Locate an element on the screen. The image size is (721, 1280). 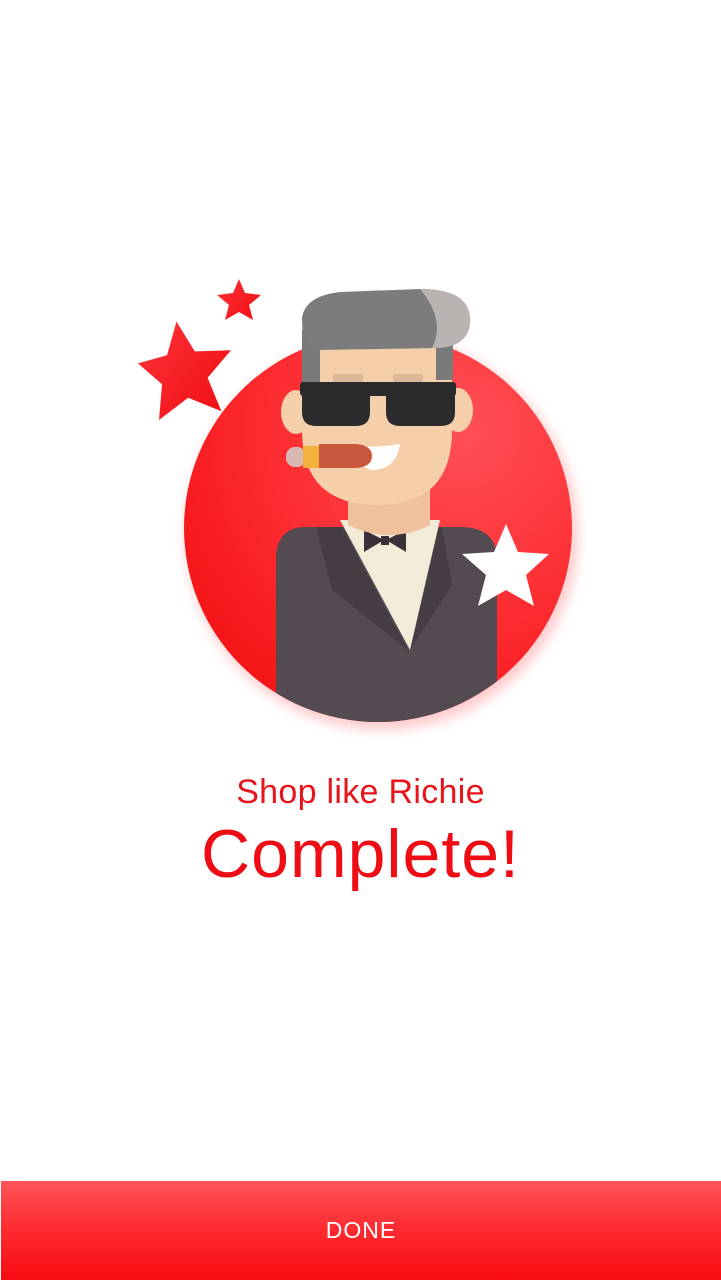
done-button: DONE is located at coordinates (361, 1230).